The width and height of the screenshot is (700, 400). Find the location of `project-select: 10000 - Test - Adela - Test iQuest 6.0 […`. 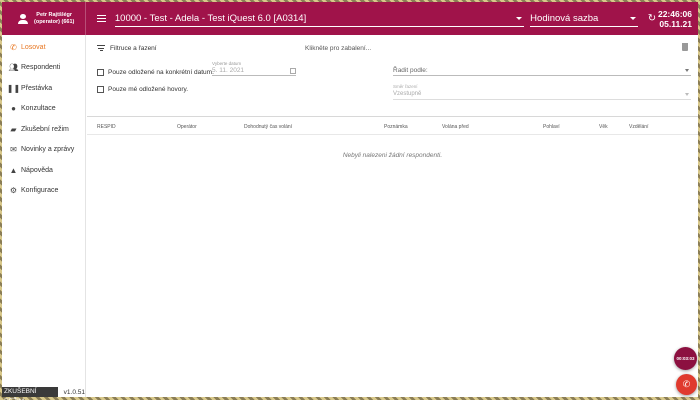

project-select: 10000 - Test - Adela - Test iQuest 6.0 [… is located at coordinates (319, 19).